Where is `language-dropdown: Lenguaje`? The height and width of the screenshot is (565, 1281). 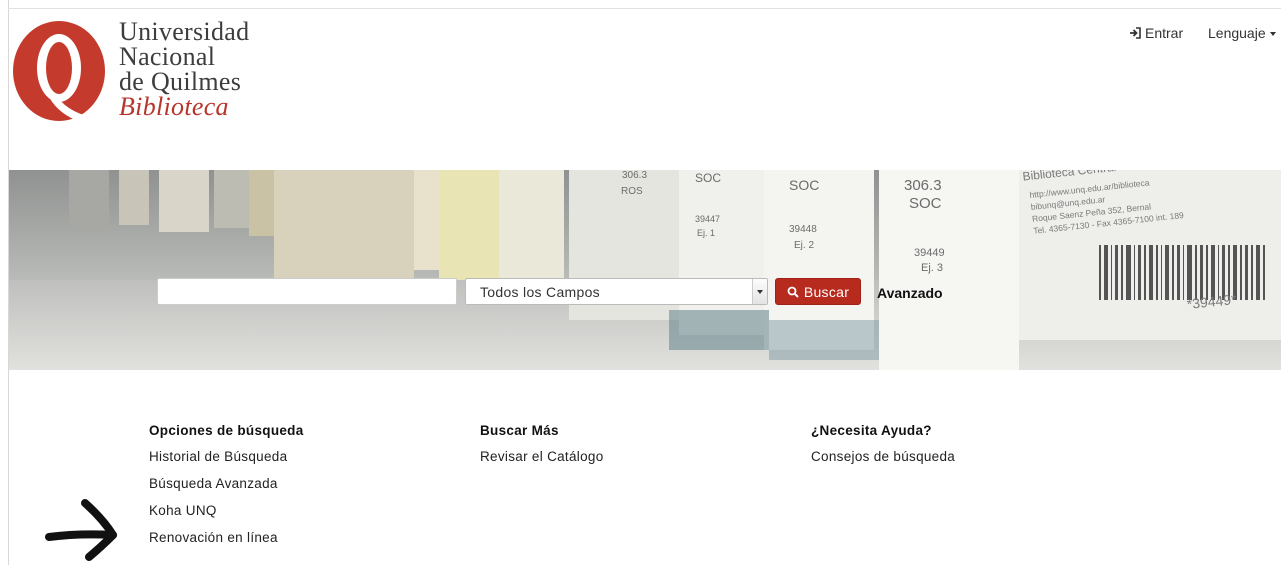 language-dropdown: Lenguaje is located at coordinates (1242, 33).